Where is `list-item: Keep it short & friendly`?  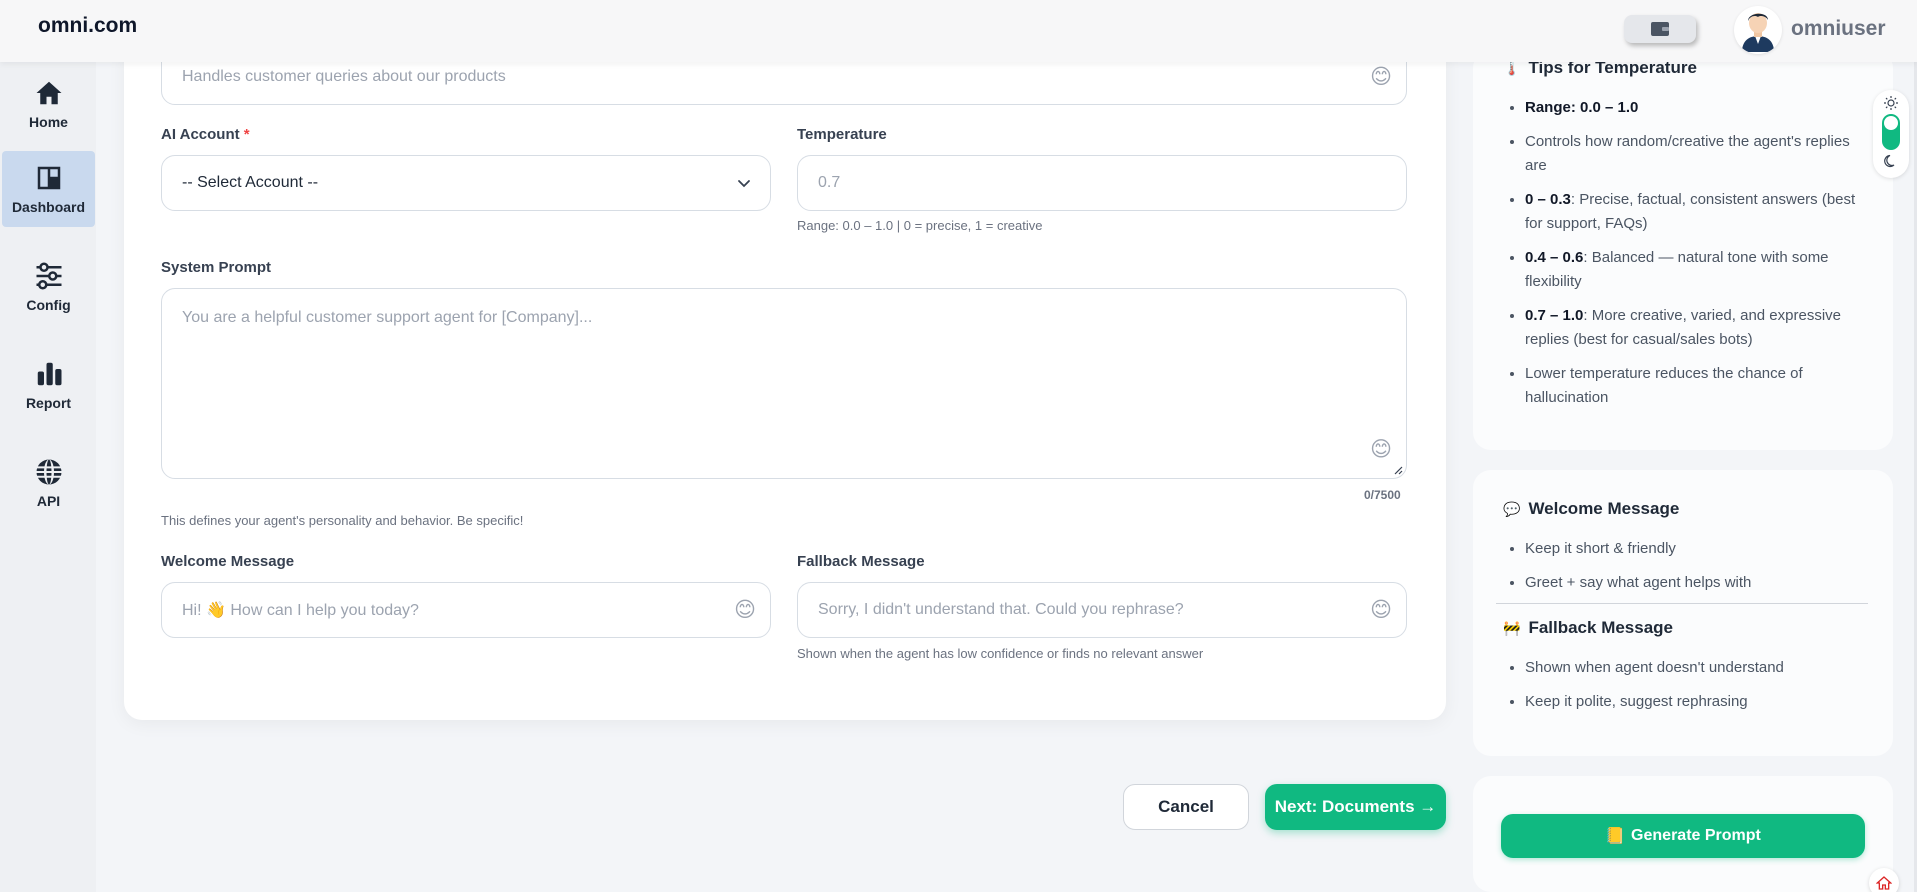
list-item: Keep it short & friendly is located at coordinates (1700, 549).